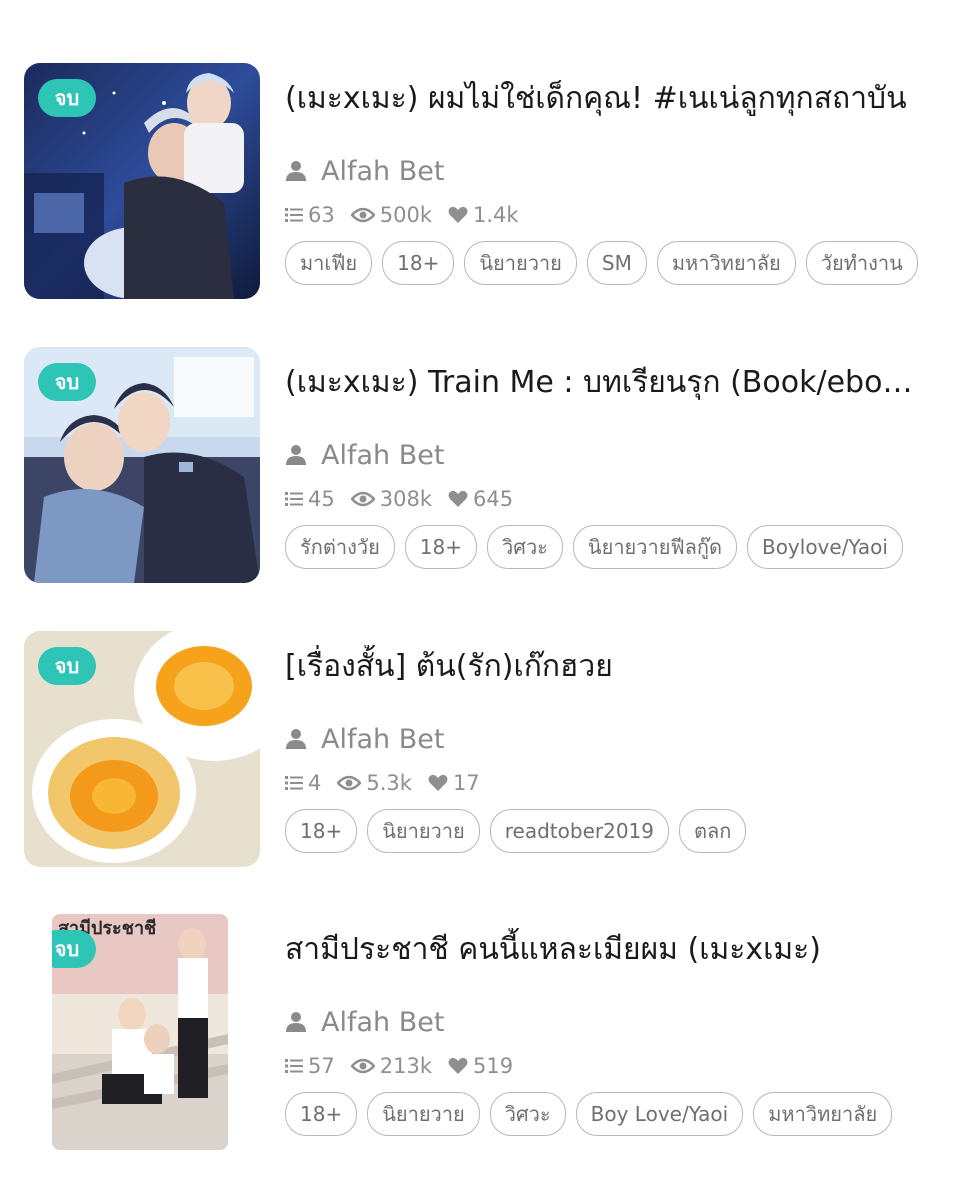 The width and height of the screenshot is (973, 1200). What do you see at coordinates (391, 499) in the screenshot?
I see `view-count: 308k` at bounding box center [391, 499].